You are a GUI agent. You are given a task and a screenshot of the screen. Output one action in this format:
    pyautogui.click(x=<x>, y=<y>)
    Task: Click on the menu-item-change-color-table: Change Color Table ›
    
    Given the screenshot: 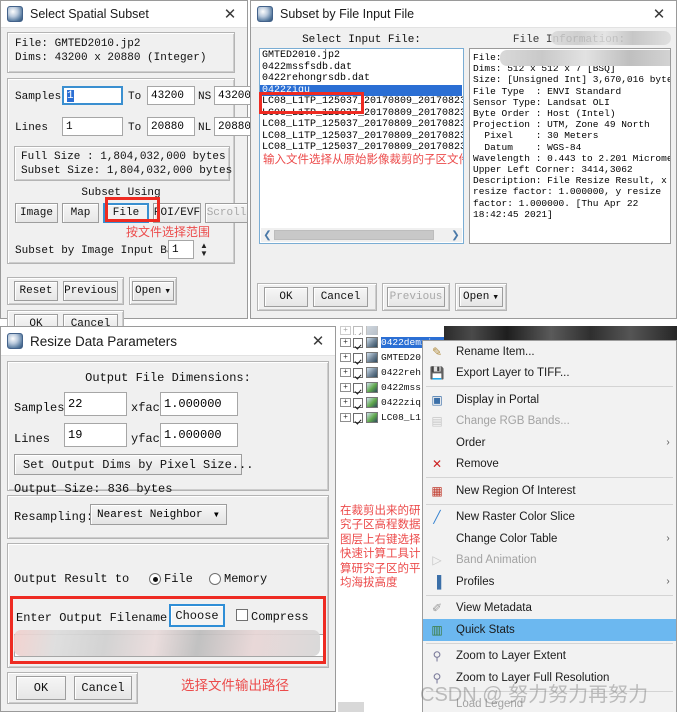 What is the action you would take?
    pyautogui.click(x=549, y=539)
    